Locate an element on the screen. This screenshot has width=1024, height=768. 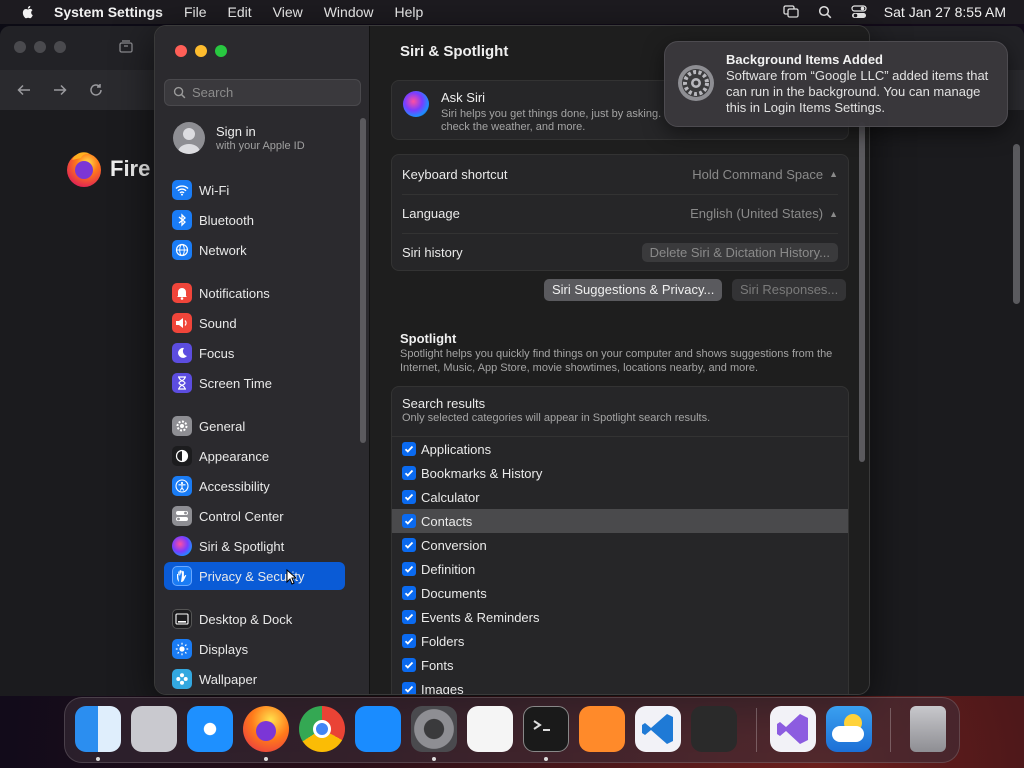
browser-scrollbar is located at coordinates (1016, 224).